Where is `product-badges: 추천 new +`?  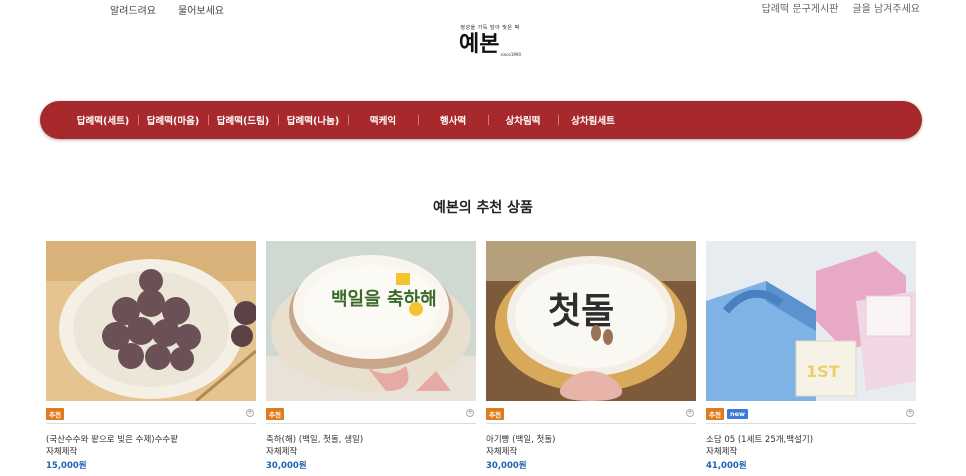
product-badges: 추천 new + is located at coordinates (811, 414).